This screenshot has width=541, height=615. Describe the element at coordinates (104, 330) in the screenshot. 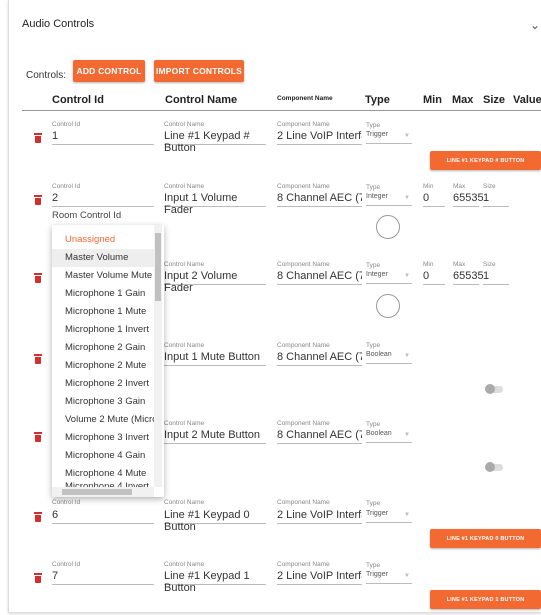

I see `dropdown-option: Microphone 1 Invert` at that location.